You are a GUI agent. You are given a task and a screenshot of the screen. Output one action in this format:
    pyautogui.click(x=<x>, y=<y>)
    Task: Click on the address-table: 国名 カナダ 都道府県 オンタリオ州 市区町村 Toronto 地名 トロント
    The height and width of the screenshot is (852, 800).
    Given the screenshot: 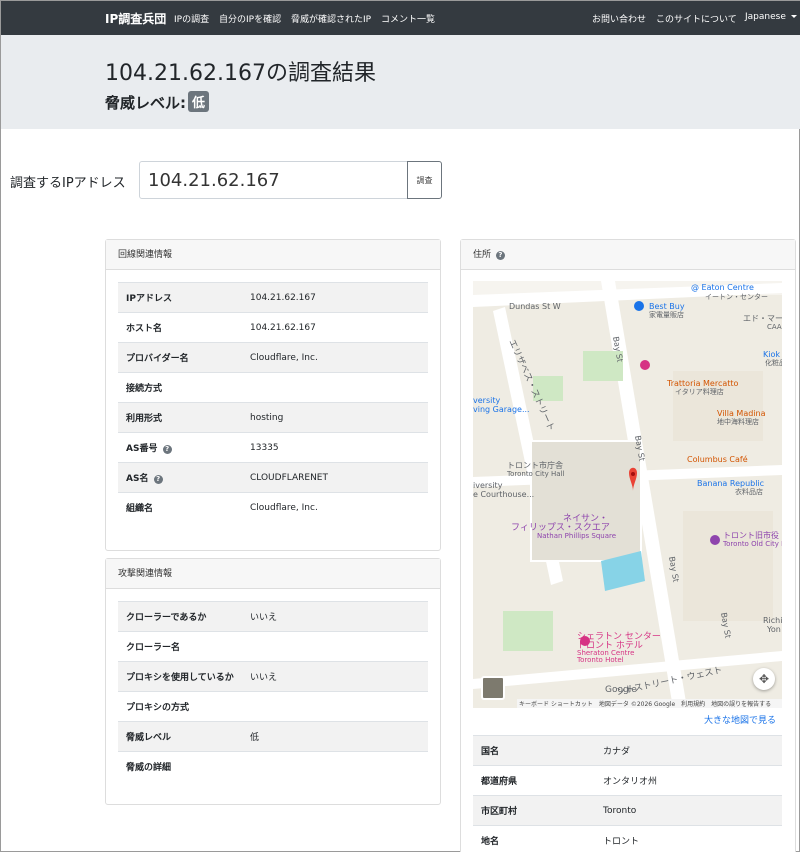 What is the action you would take?
    pyautogui.click(x=627, y=793)
    